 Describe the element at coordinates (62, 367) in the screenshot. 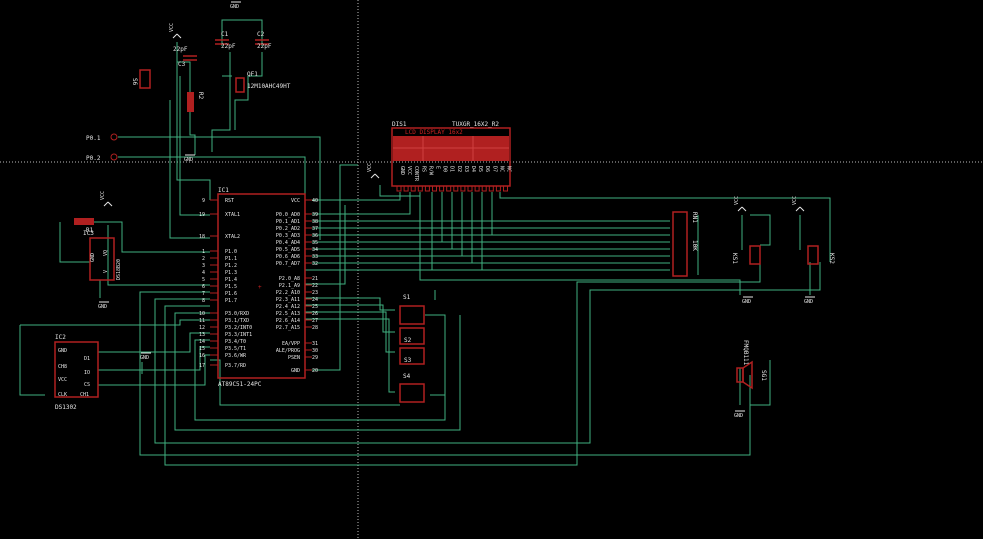

I see `ic2-pin-left-1: CH8` at that location.